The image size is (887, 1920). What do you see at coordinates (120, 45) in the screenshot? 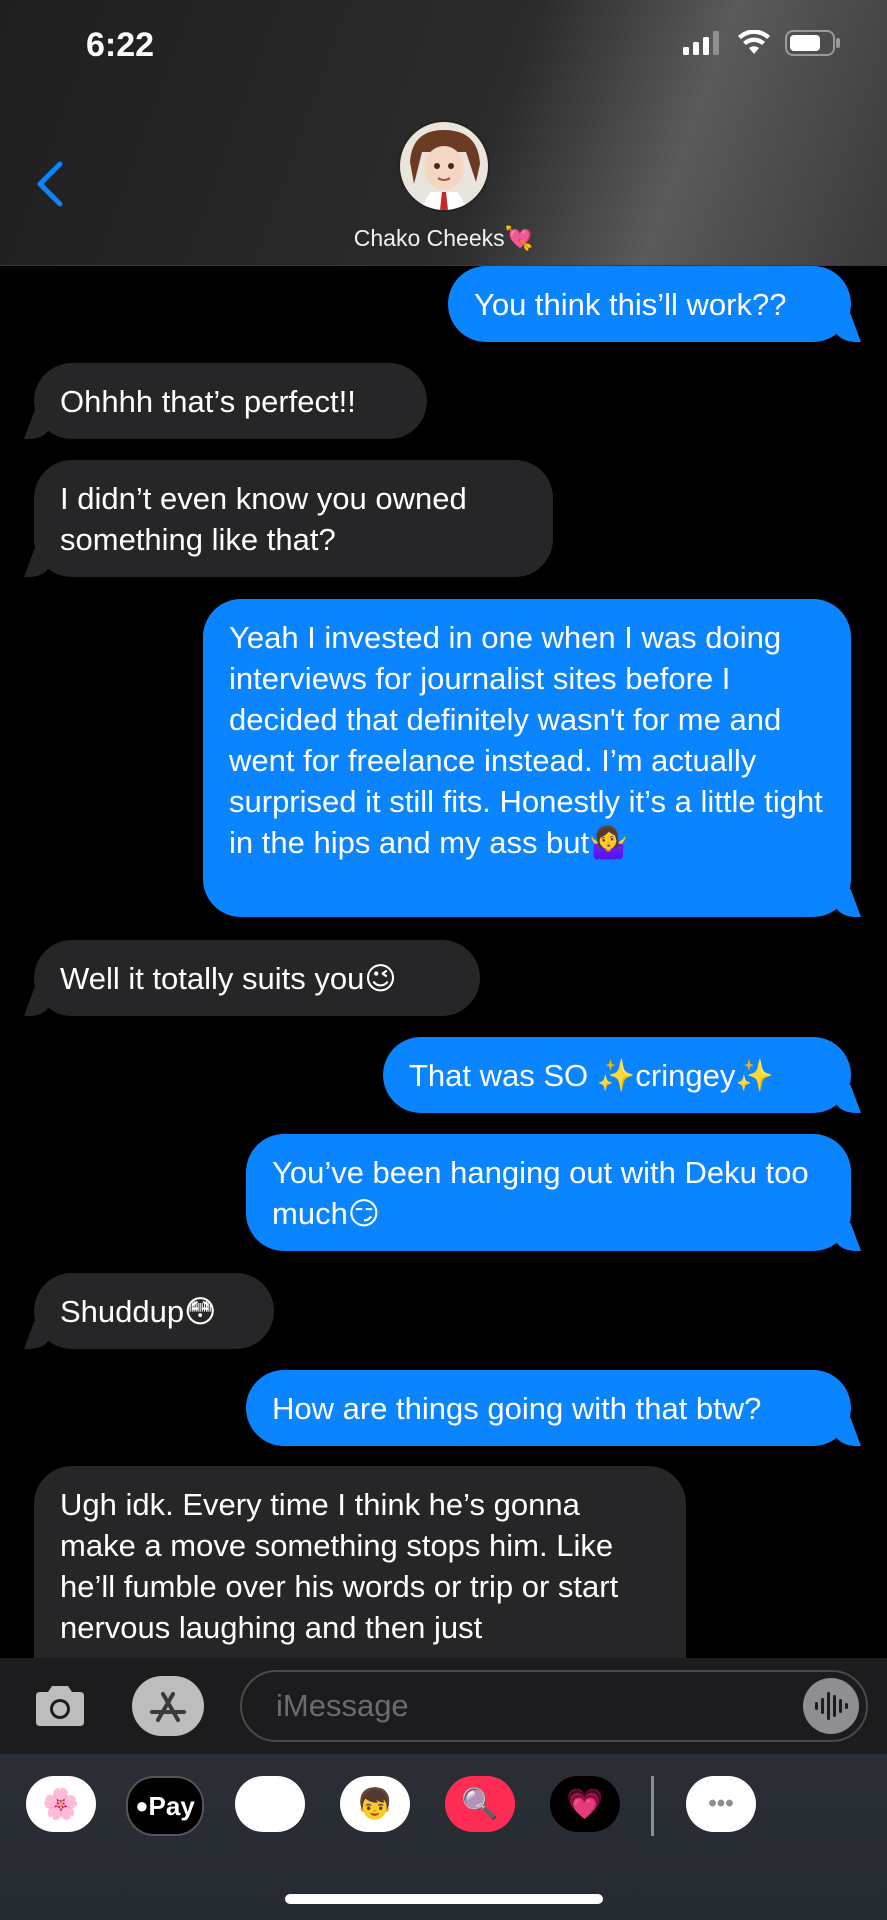
I see `status-time: 6:22` at bounding box center [120, 45].